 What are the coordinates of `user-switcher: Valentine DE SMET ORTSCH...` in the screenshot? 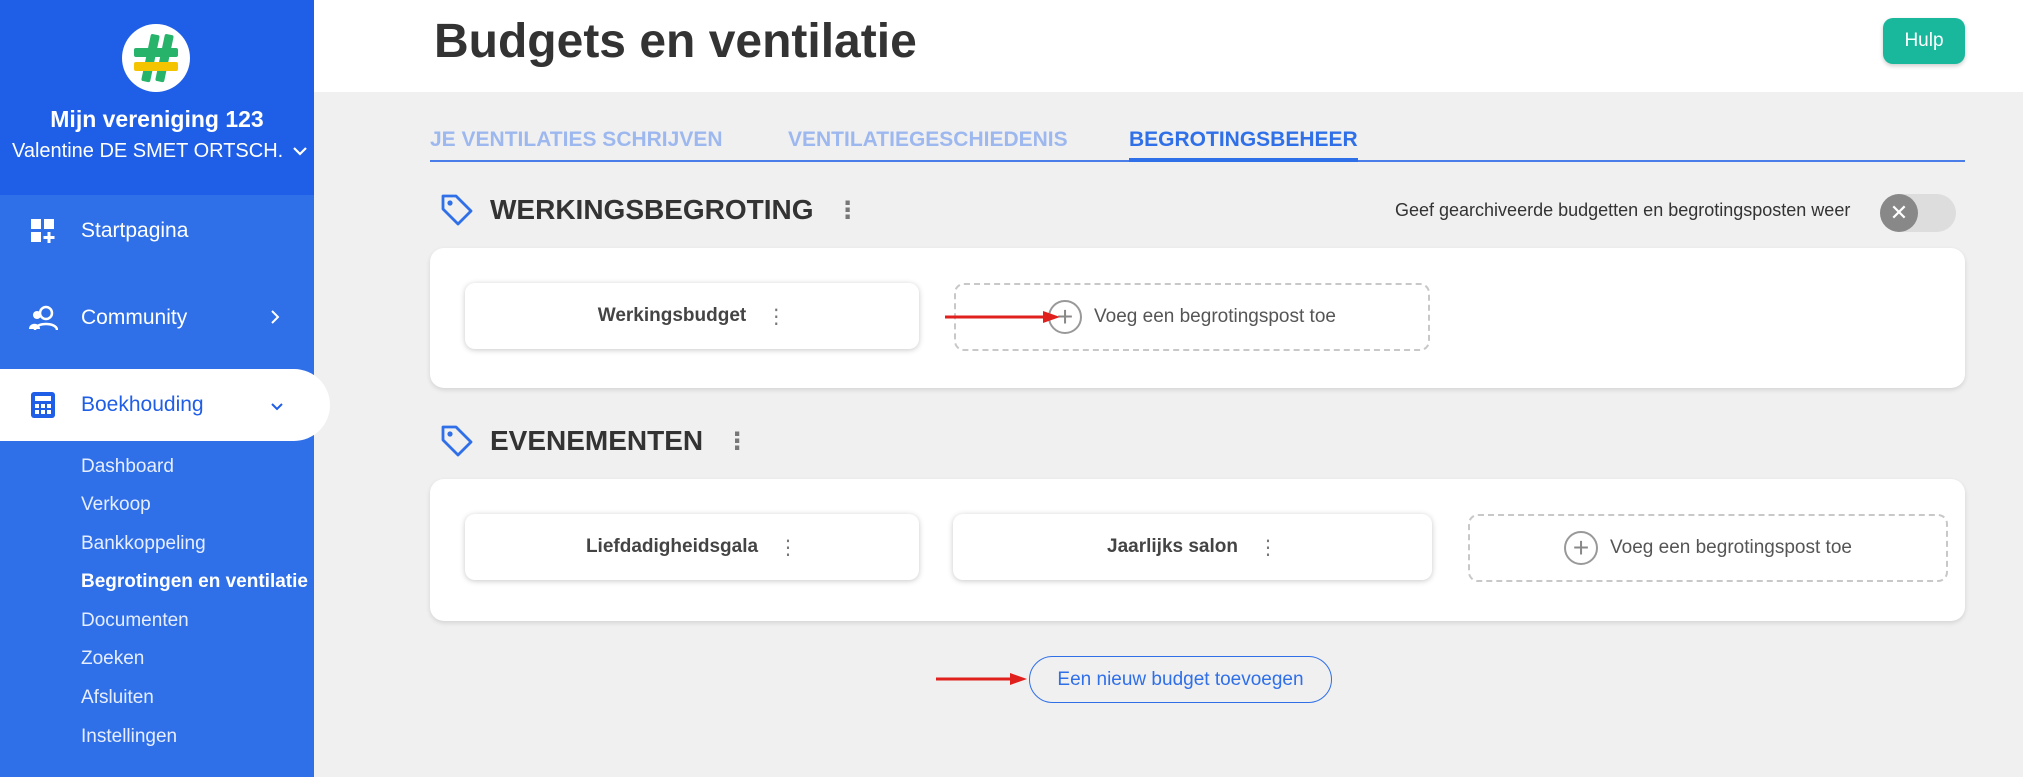 It's located at (160, 151).